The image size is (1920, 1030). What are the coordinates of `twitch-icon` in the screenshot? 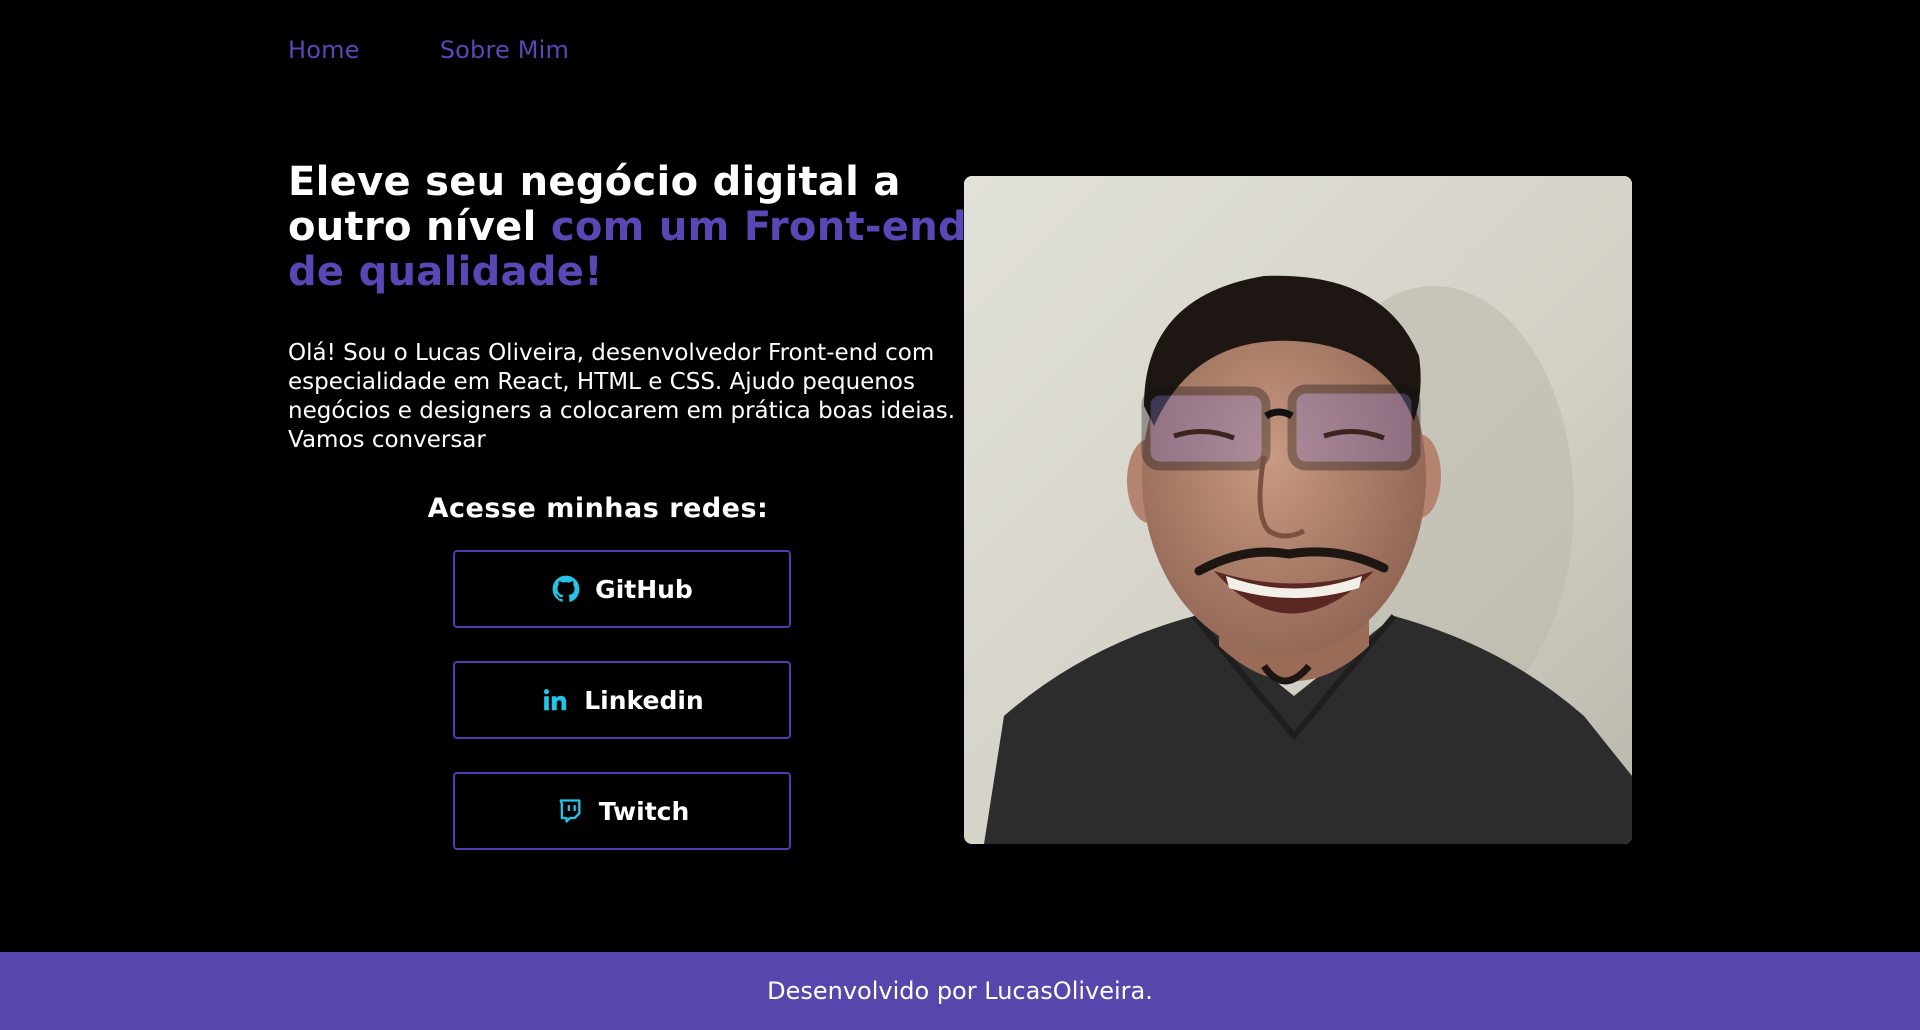 It's located at (570, 811).